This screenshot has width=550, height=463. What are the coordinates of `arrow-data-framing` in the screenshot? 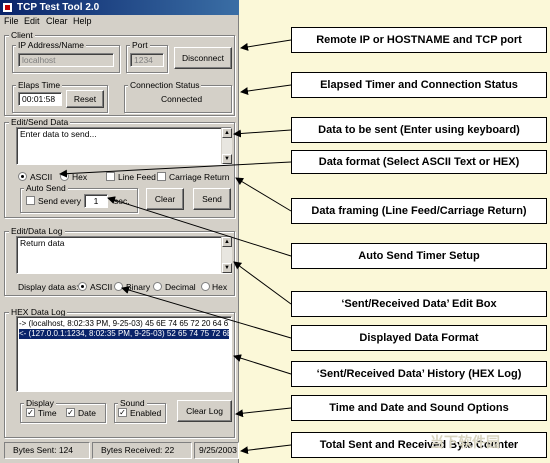 It's located at (263, 194).